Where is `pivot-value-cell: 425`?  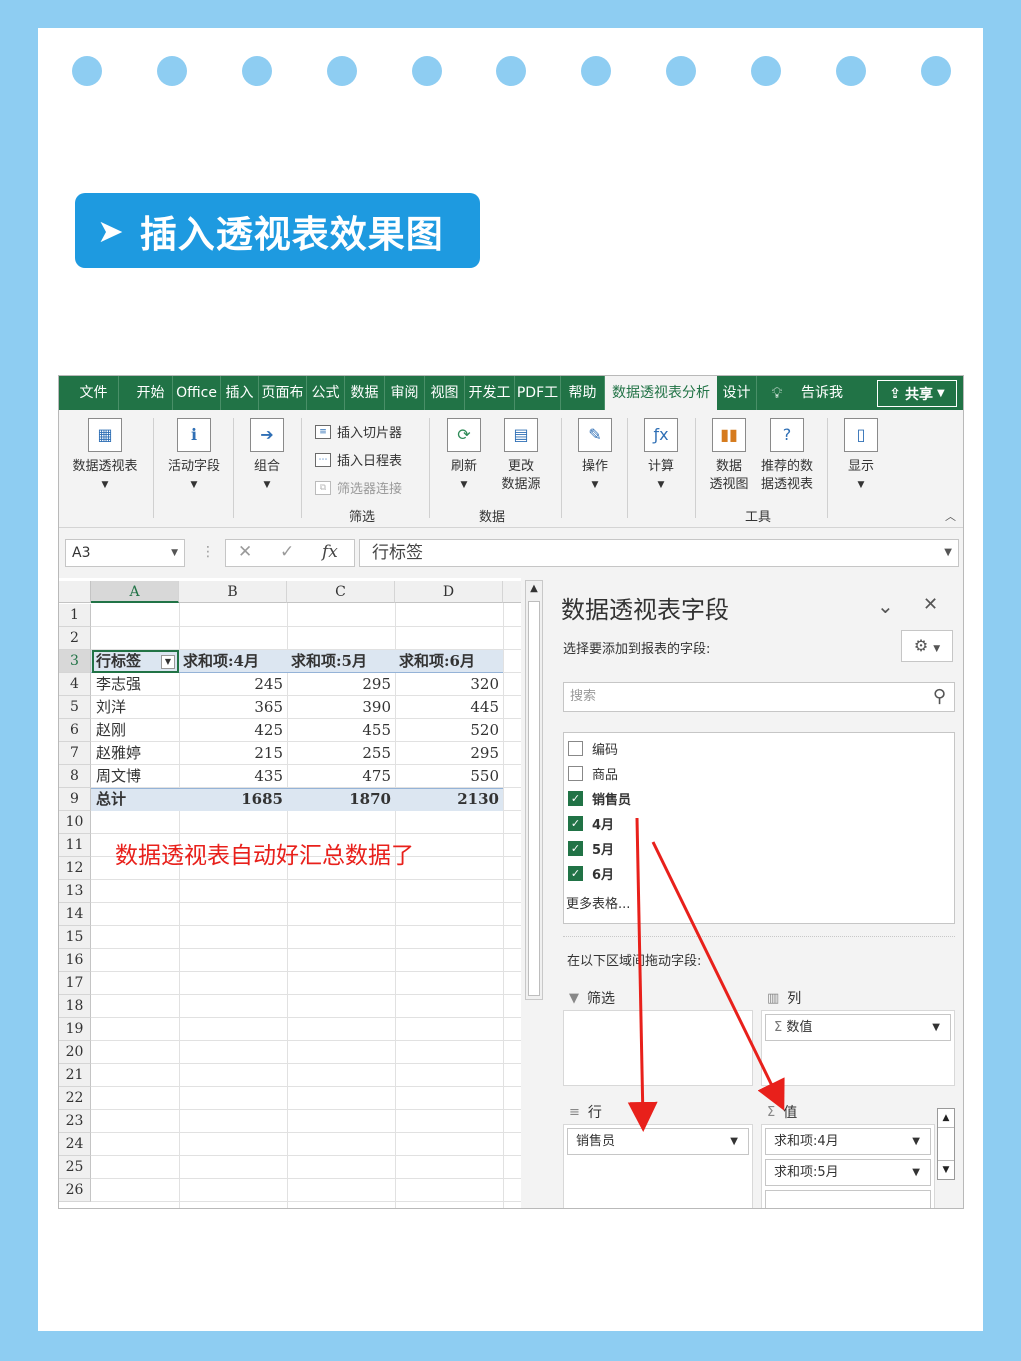 pivot-value-cell: 425 is located at coordinates (233, 730).